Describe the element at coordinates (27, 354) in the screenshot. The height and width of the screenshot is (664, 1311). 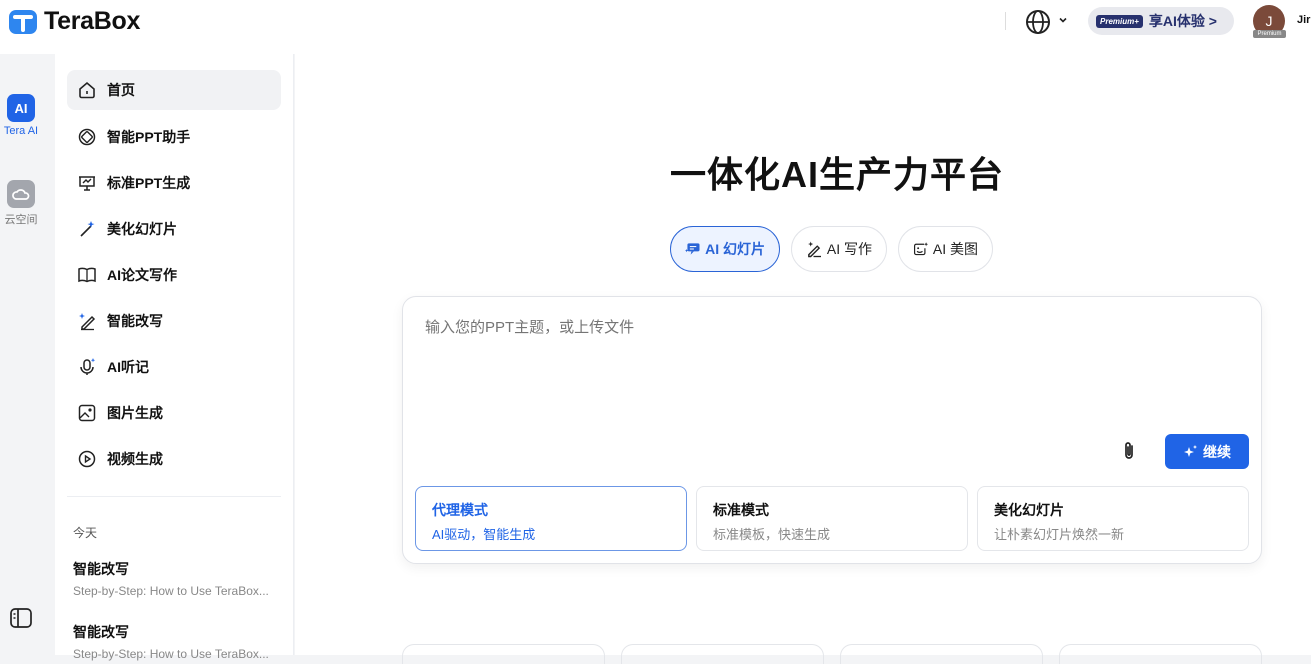
I see `app-rail: AI Tera AI 云空间` at that location.